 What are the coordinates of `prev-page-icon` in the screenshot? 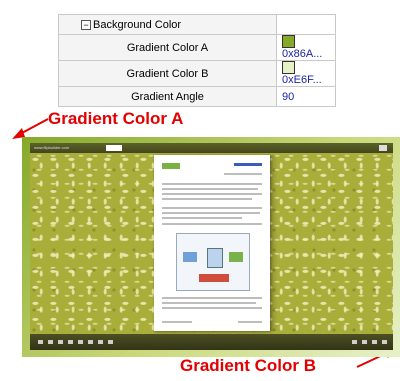 It's located at (364, 342).